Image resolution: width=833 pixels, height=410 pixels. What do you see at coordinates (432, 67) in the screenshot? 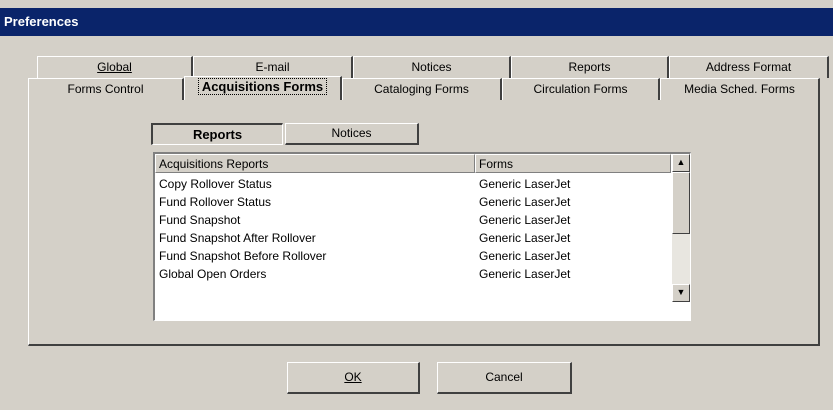
I see `tab-notices: Notices` at bounding box center [432, 67].